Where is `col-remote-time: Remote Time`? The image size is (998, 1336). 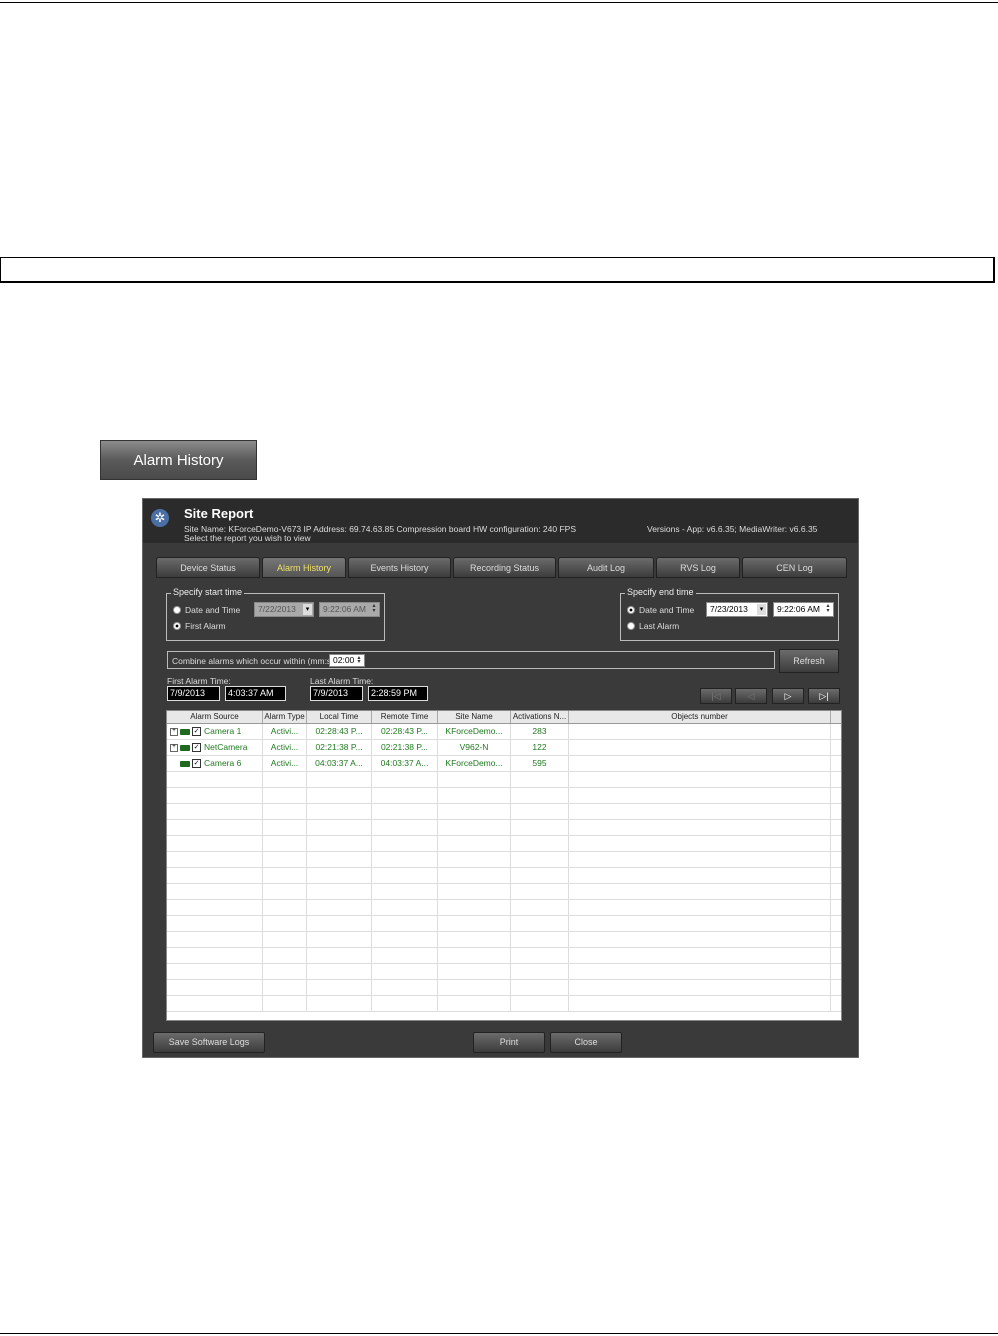 col-remote-time: Remote Time is located at coordinates (405, 717).